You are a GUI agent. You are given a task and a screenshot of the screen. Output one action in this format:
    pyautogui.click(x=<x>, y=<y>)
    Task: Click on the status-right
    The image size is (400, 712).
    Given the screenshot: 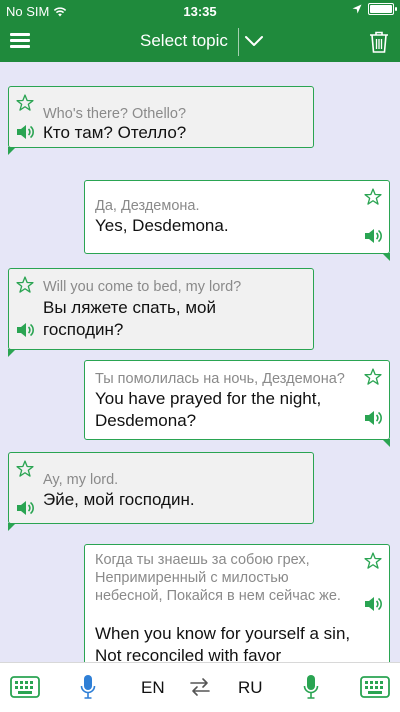 What is the action you would take?
    pyautogui.click(x=374, y=9)
    